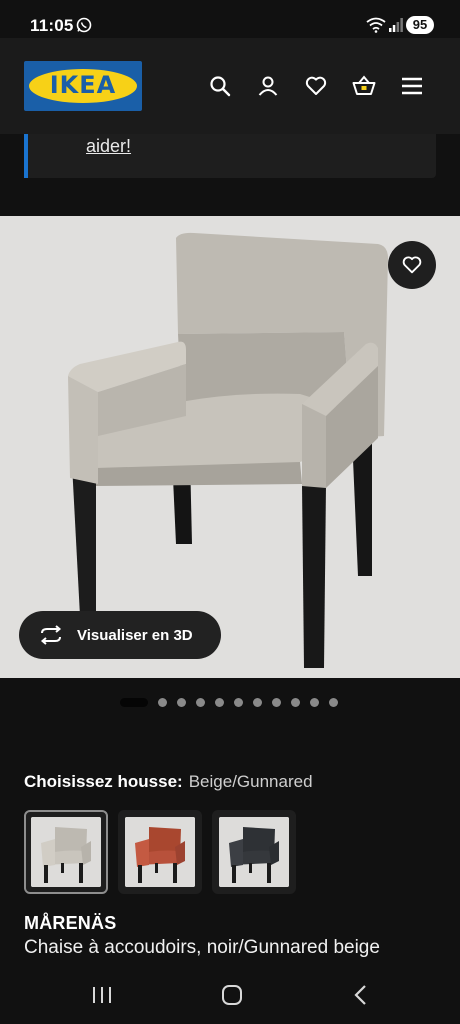 This screenshot has height=1024, width=460. I want to click on back-icon, so click(362, 995).